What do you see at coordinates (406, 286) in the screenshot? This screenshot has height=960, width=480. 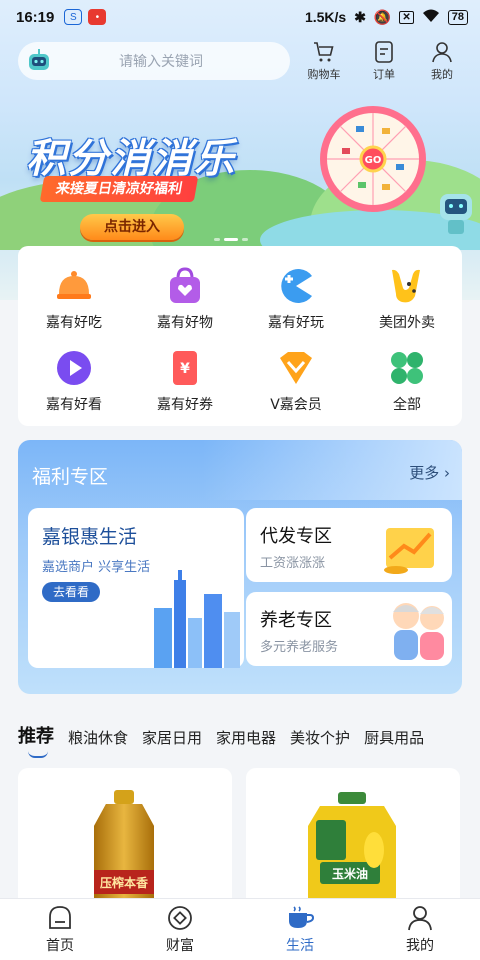 I see `meituan-icon` at bounding box center [406, 286].